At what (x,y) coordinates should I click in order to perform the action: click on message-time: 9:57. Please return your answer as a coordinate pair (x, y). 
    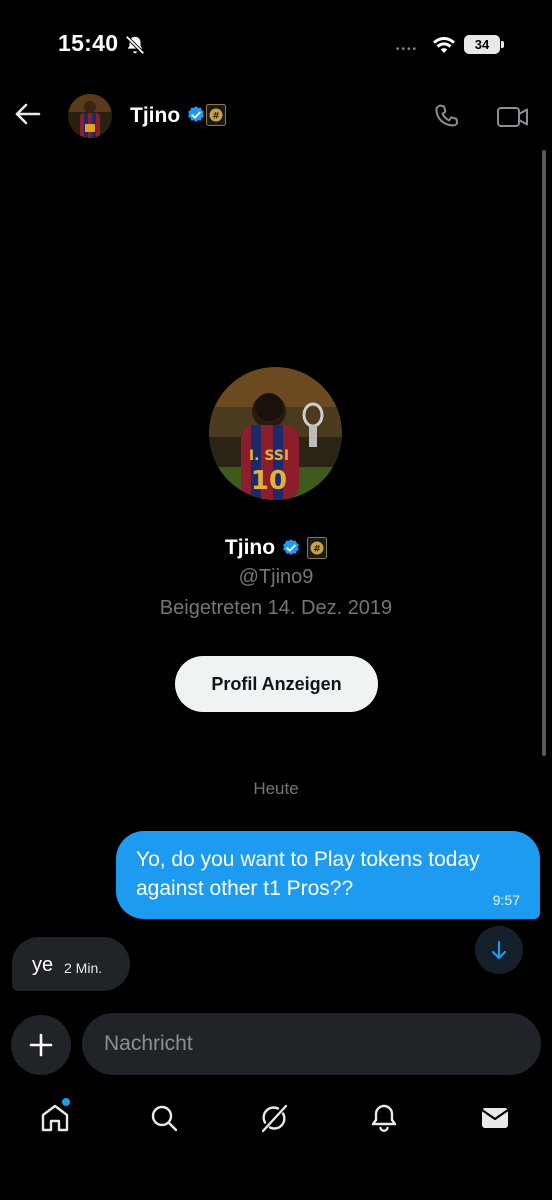
    Looking at the image, I should click on (506, 900).